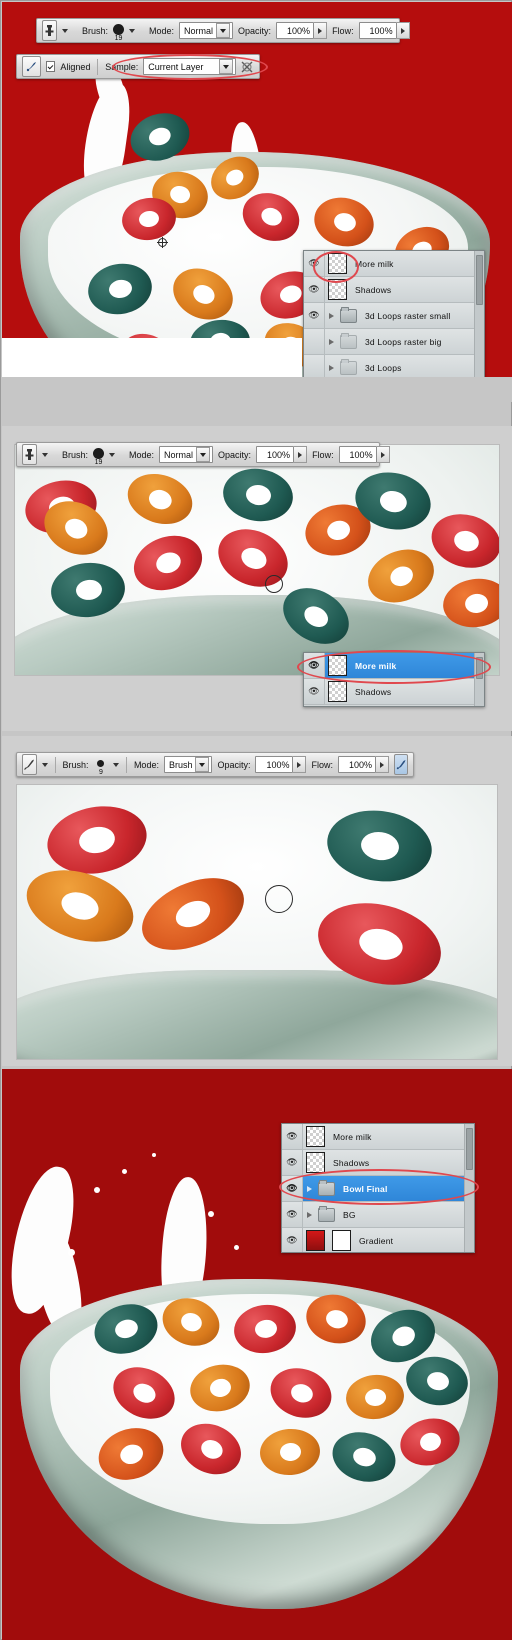  Describe the element at coordinates (257, 389) in the screenshot. I see `pane-separator-gray` at that location.